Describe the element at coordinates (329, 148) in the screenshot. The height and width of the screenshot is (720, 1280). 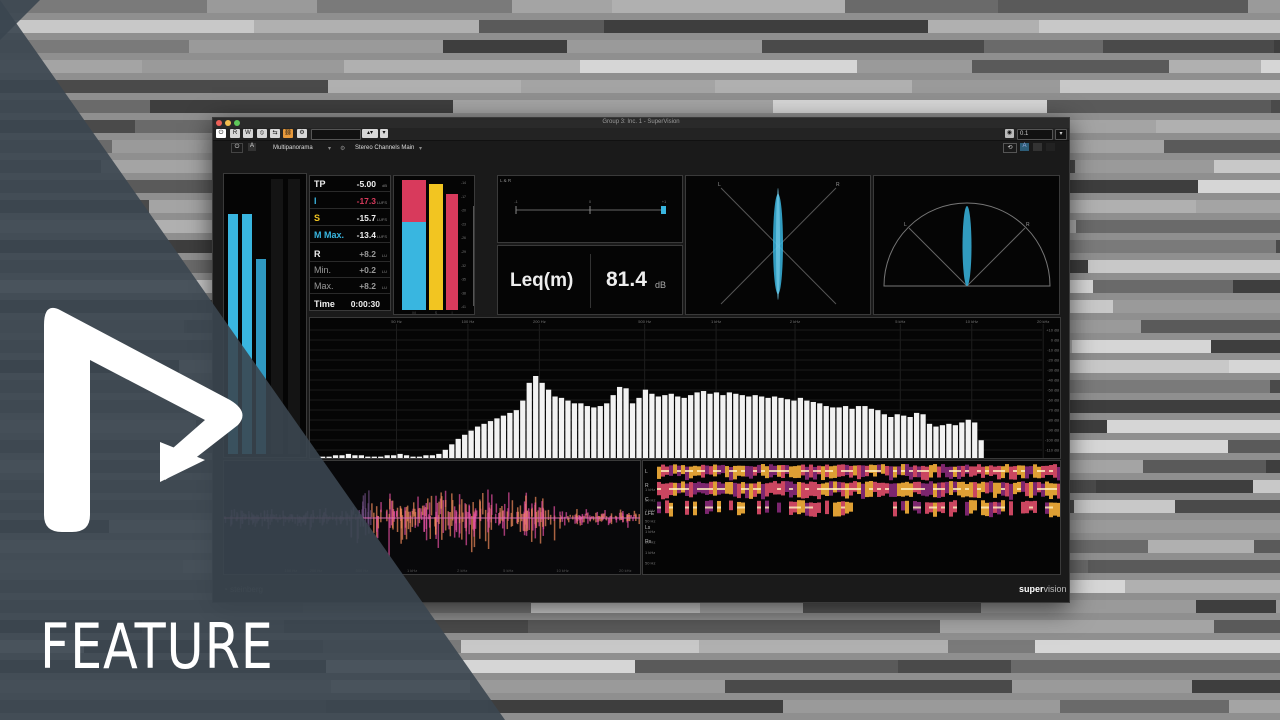
I see `layout-dropdown-icon: ▾` at that location.